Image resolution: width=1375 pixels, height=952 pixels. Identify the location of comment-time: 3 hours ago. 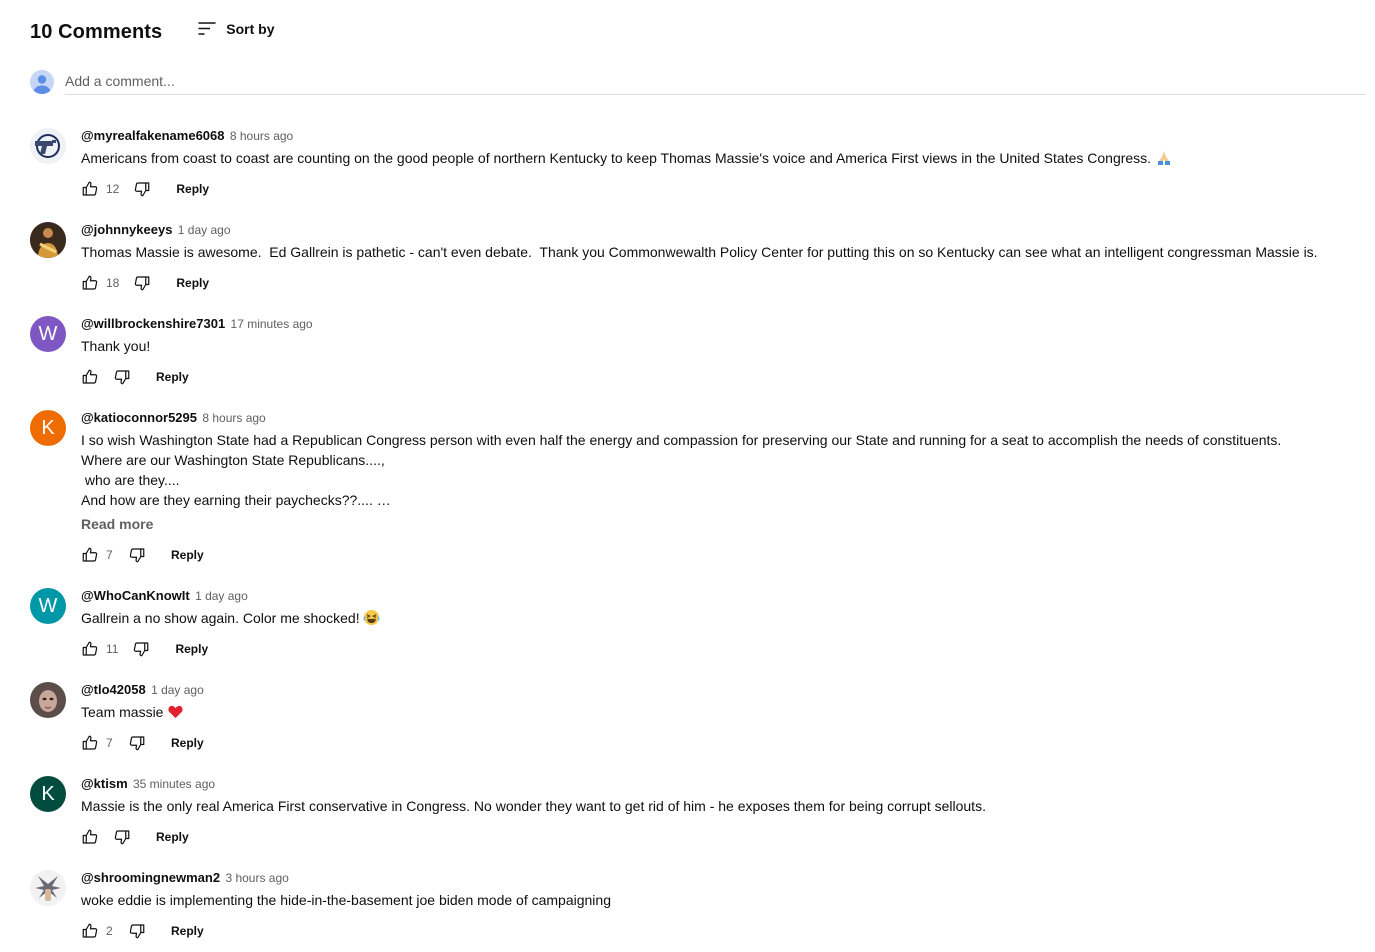
(256, 878).